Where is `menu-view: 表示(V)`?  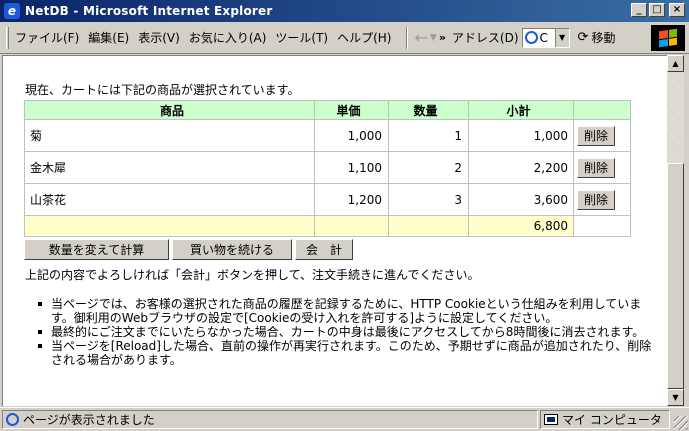
menu-view: 表示(V) is located at coordinates (159, 37).